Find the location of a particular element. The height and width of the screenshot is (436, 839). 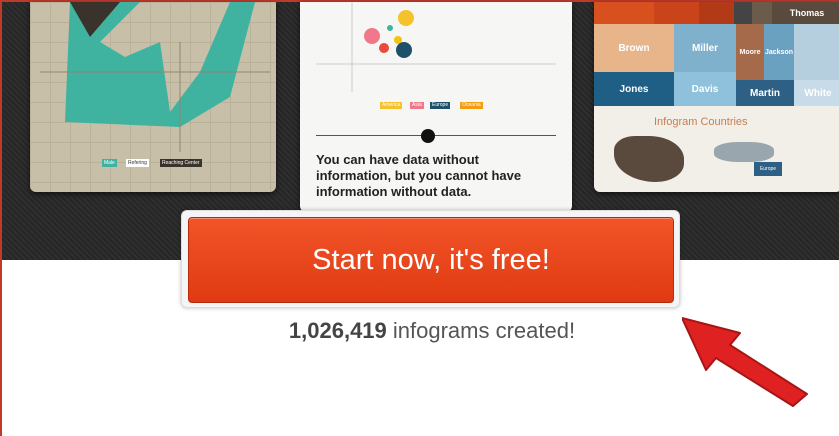

start-now-button: Start now, it's free! is located at coordinates (431, 260).